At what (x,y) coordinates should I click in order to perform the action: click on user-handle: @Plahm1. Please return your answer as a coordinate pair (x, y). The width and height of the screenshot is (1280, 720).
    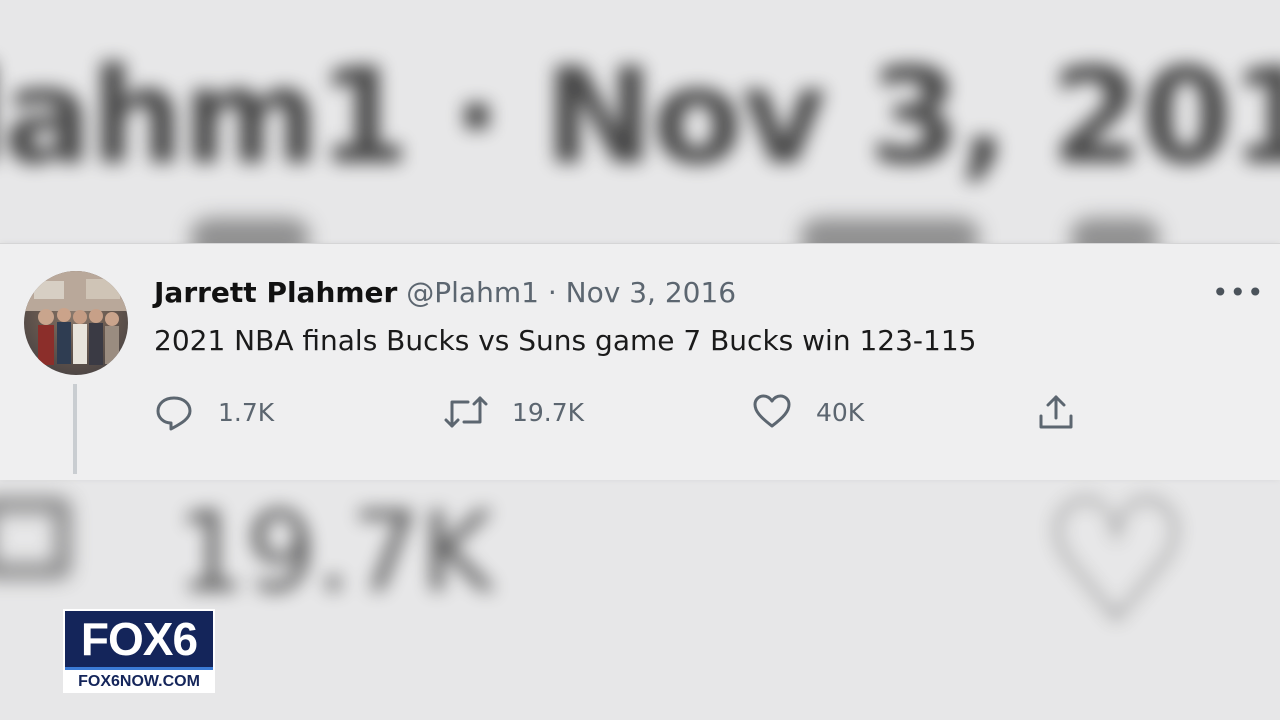
    Looking at the image, I should click on (472, 292).